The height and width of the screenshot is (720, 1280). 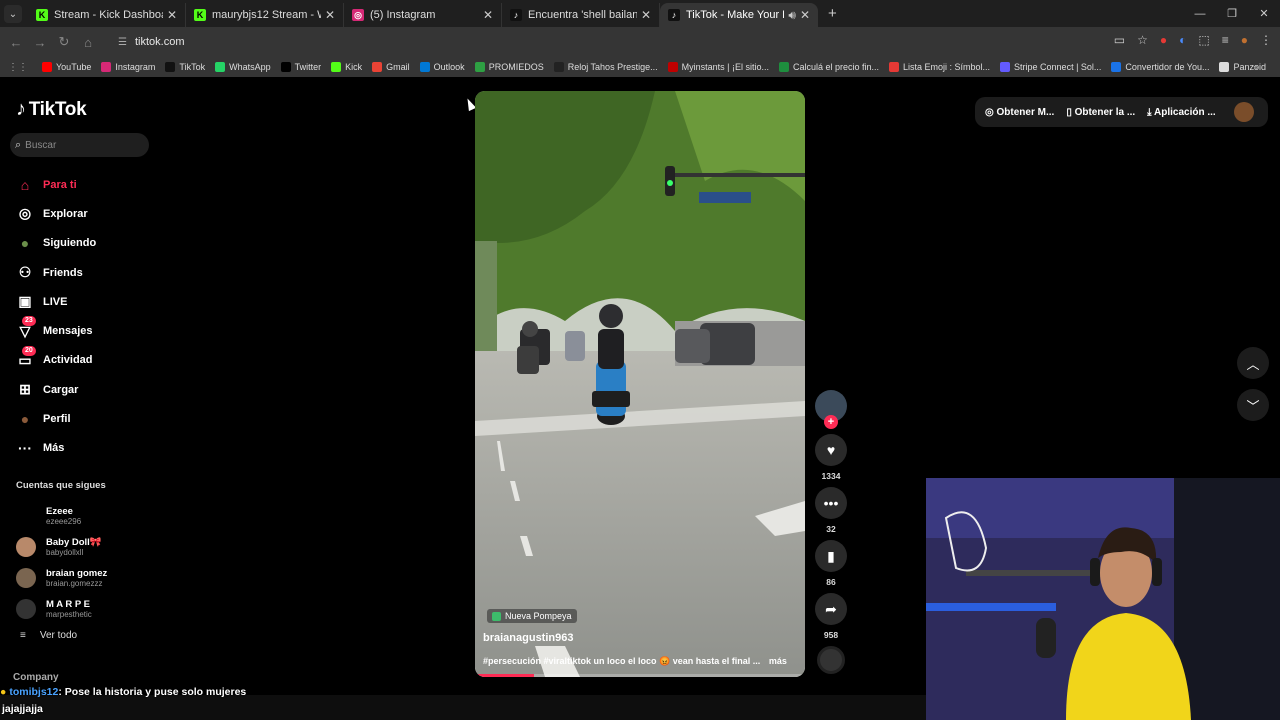 What do you see at coordinates (300, 67) in the screenshot?
I see `bookmark-item: Twitter` at bounding box center [300, 67].